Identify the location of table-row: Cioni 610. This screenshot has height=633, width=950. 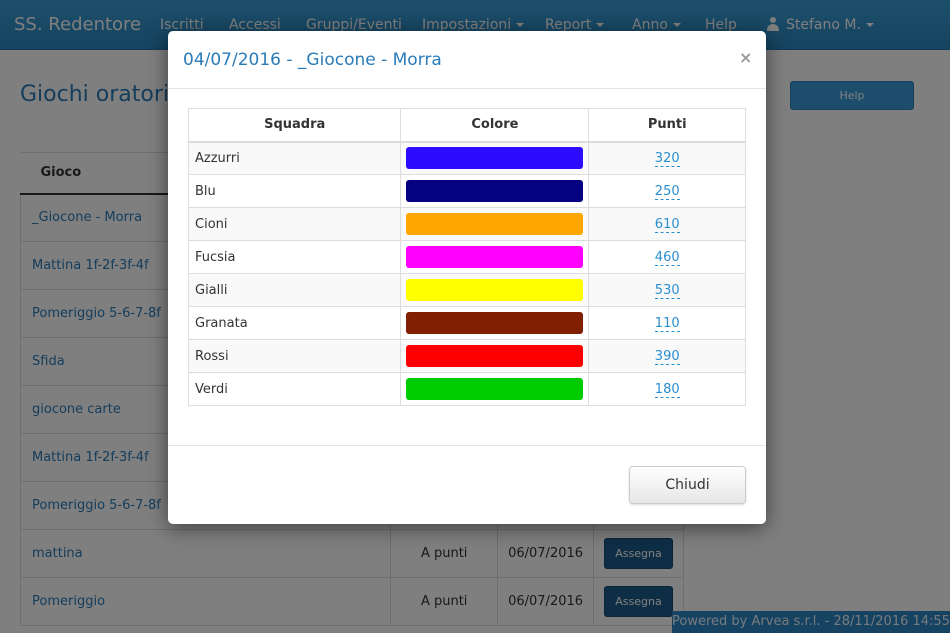
(466, 224).